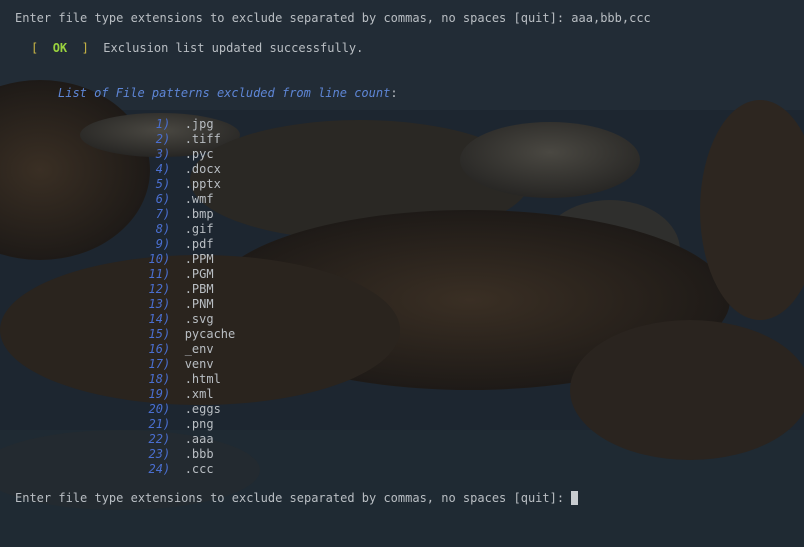 The image size is (804, 547). What do you see at coordinates (177, 439) in the screenshot?
I see `list-item: 22) .aaa` at bounding box center [177, 439].